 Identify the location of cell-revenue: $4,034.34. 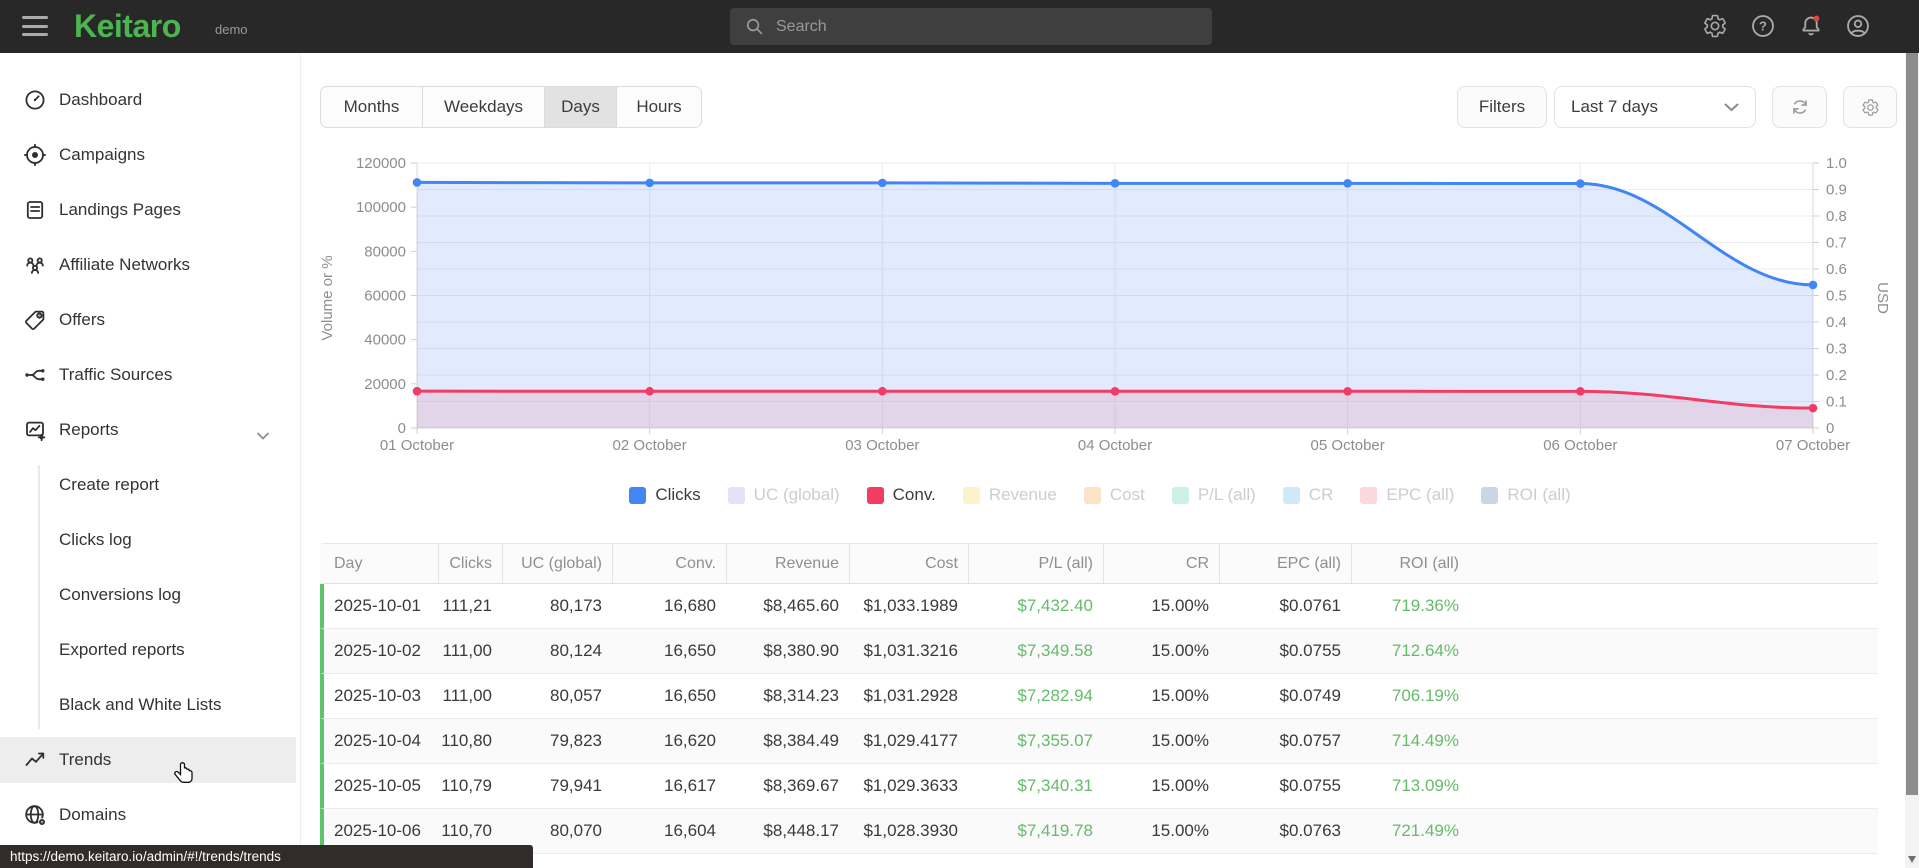
(787, 861).